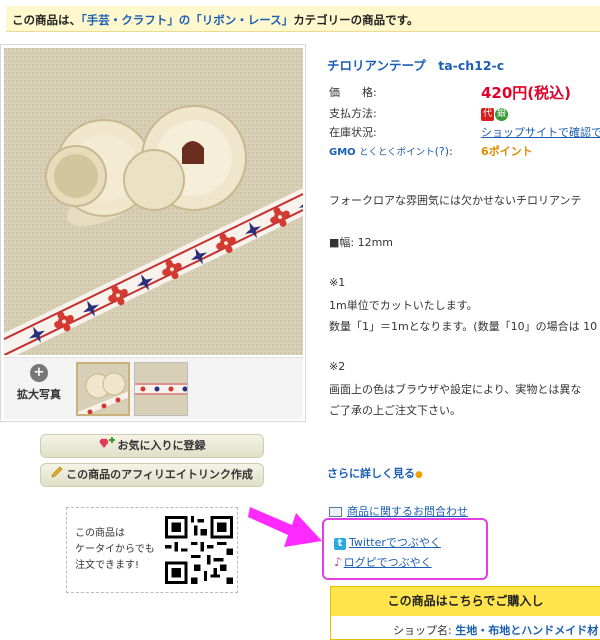 The width and height of the screenshot is (600, 640). Describe the element at coordinates (103, 389) in the screenshot. I see `thumbnail-spools` at that location.